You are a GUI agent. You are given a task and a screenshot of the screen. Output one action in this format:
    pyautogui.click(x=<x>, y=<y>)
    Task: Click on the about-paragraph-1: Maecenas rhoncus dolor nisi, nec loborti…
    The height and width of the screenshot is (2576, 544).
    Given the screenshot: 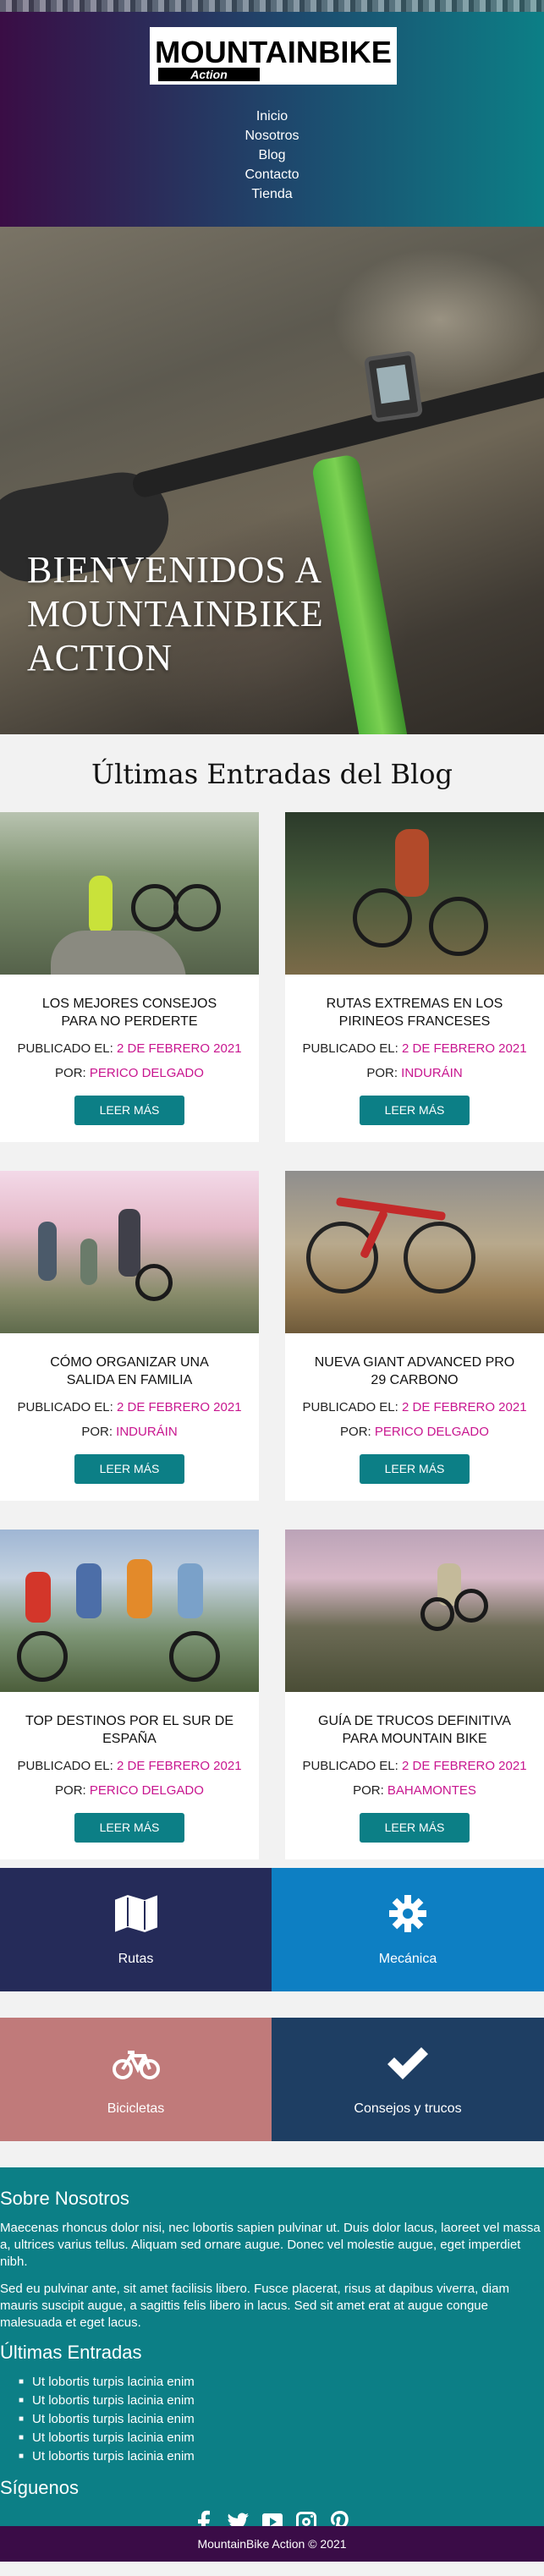 What is the action you would take?
    pyautogui.click(x=270, y=2245)
    